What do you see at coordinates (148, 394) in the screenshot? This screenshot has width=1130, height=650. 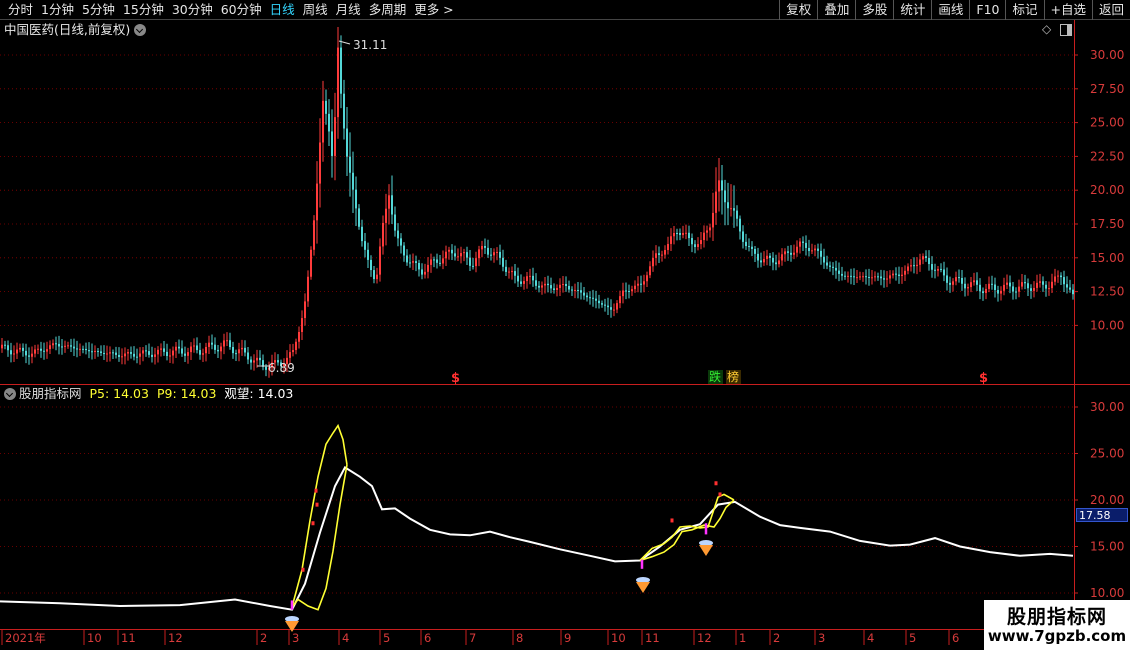 I see `indicator-title-bar: 股朋指标网 P5: 14.03 P9: 14.03 观望: 14.03` at bounding box center [148, 394].